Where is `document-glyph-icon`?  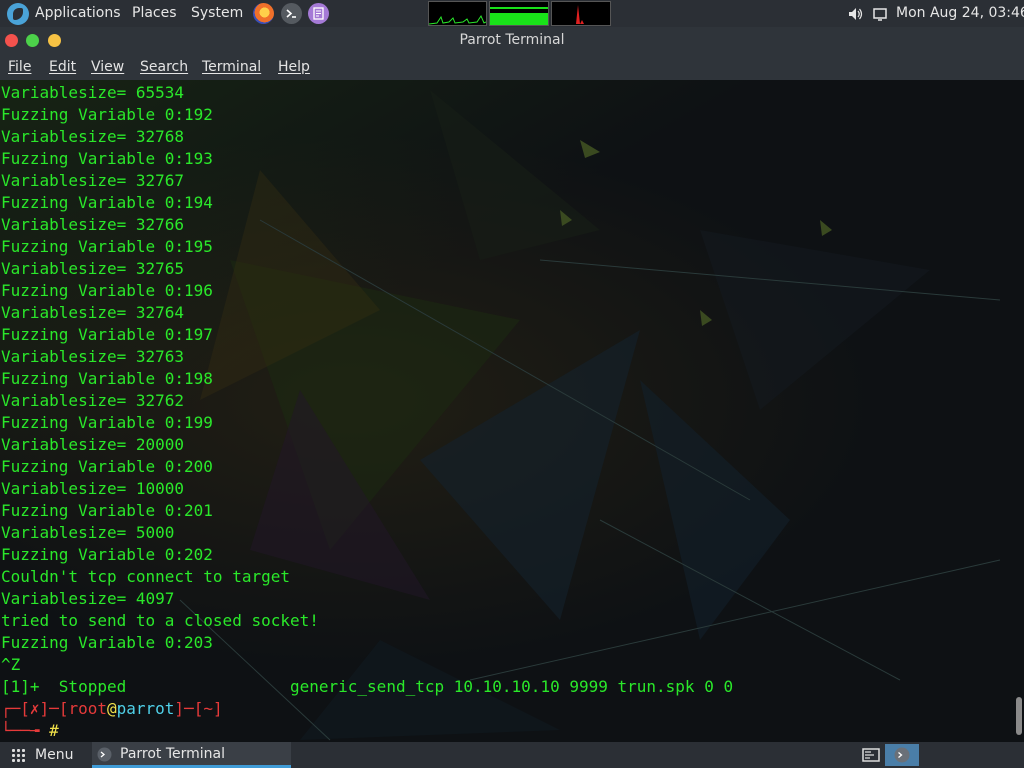 document-glyph-icon is located at coordinates (318, 13).